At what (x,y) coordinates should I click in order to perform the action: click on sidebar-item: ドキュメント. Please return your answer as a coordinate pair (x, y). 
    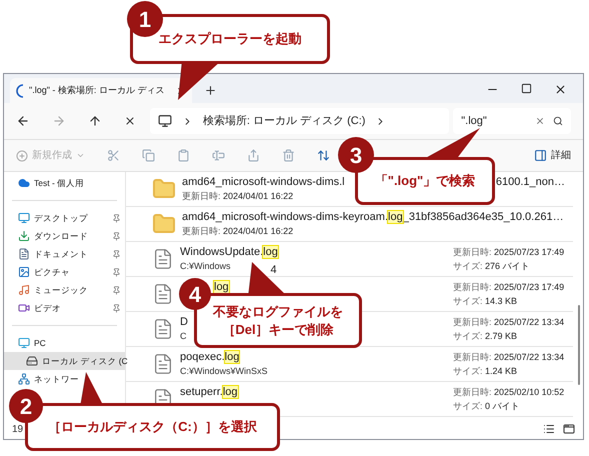
    Looking at the image, I should click on (64, 254).